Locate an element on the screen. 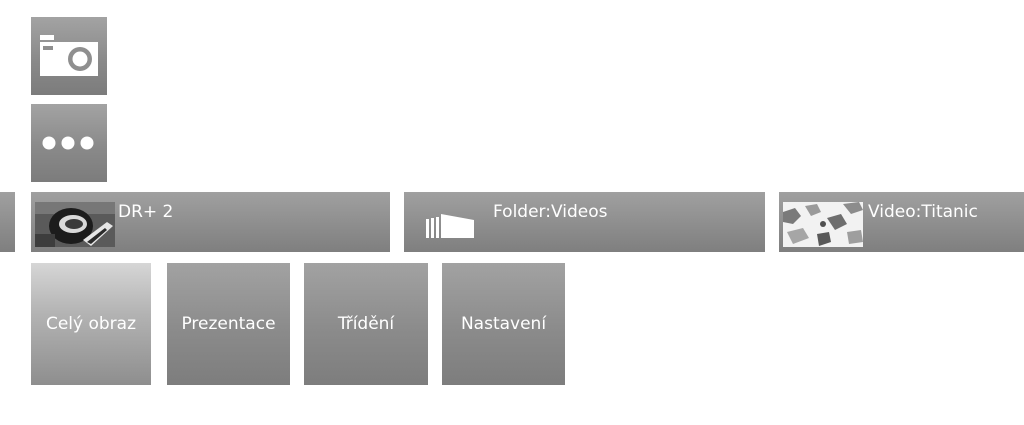  previous-bar-edge is located at coordinates (7, 222).